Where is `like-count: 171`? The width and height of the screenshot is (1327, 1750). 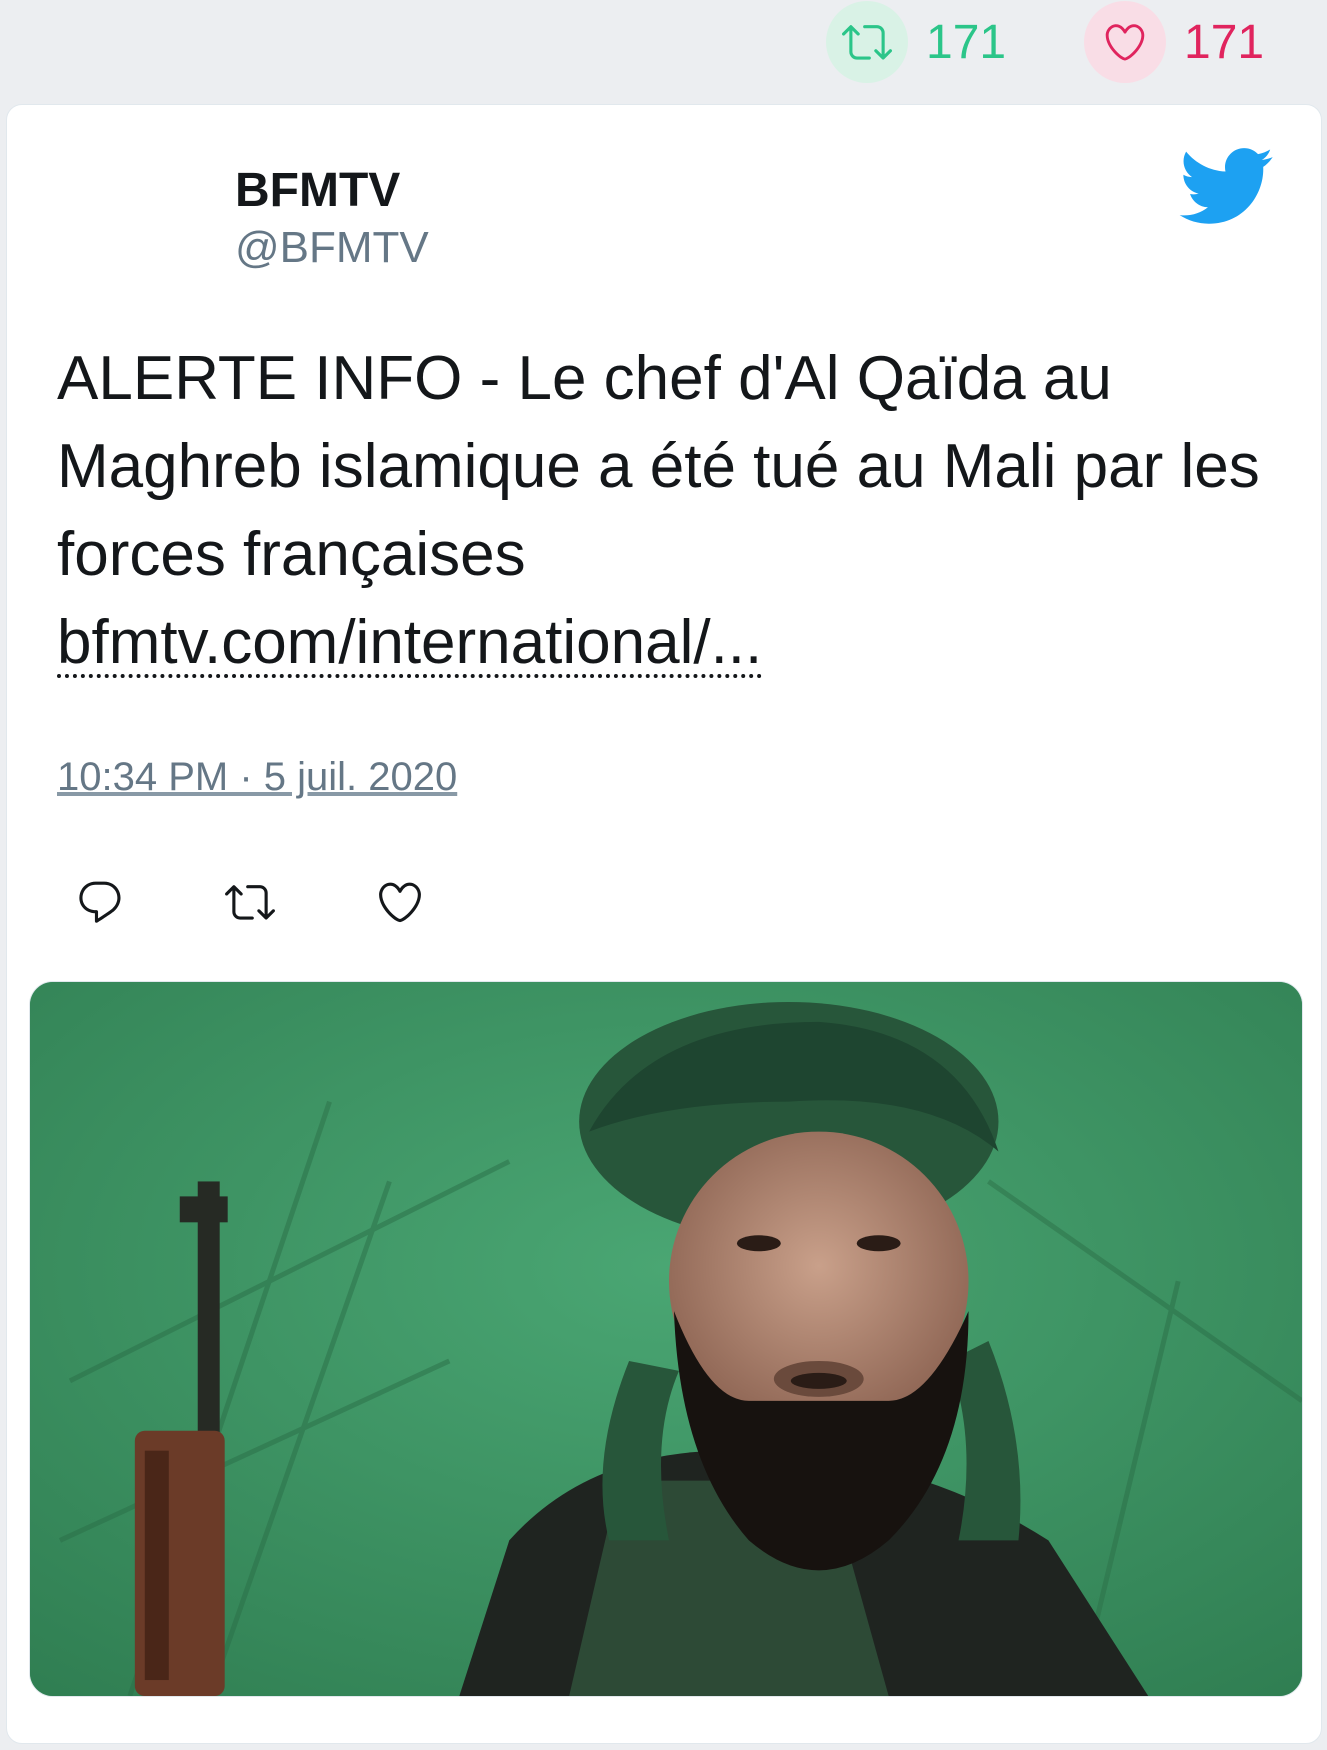 like-count: 171 is located at coordinates (1224, 42).